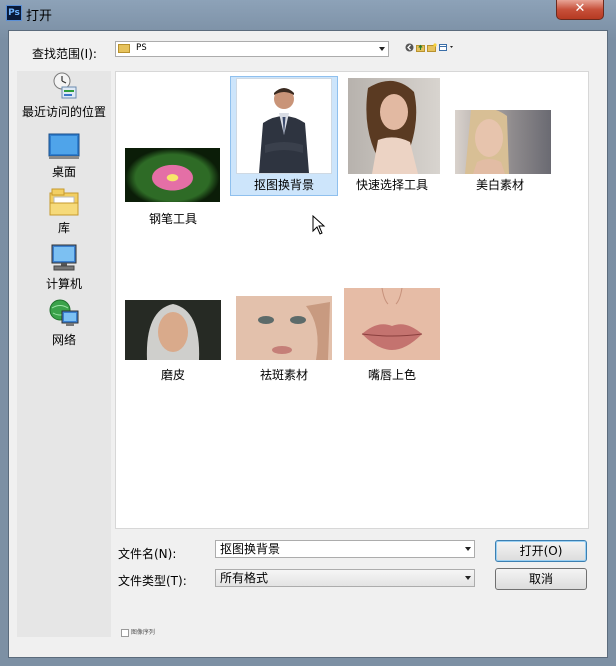 This screenshot has width=616, height=666. What do you see at coordinates (172, 175) in the screenshot?
I see `lotus-flower-thumbnail` at bounding box center [172, 175].